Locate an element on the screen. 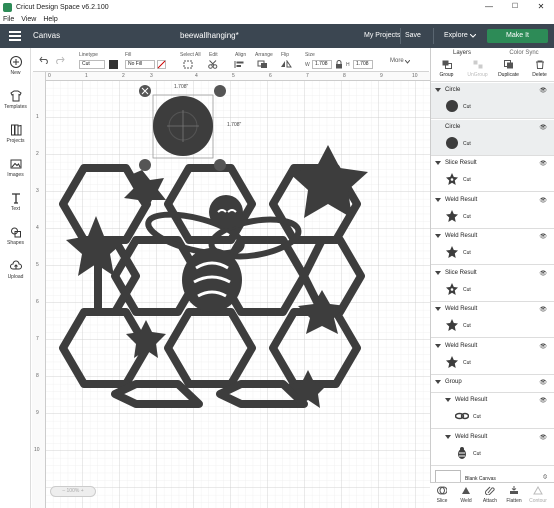 This screenshot has width=554, height=508. flatten-label: Flatten is located at coordinates (514, 501).